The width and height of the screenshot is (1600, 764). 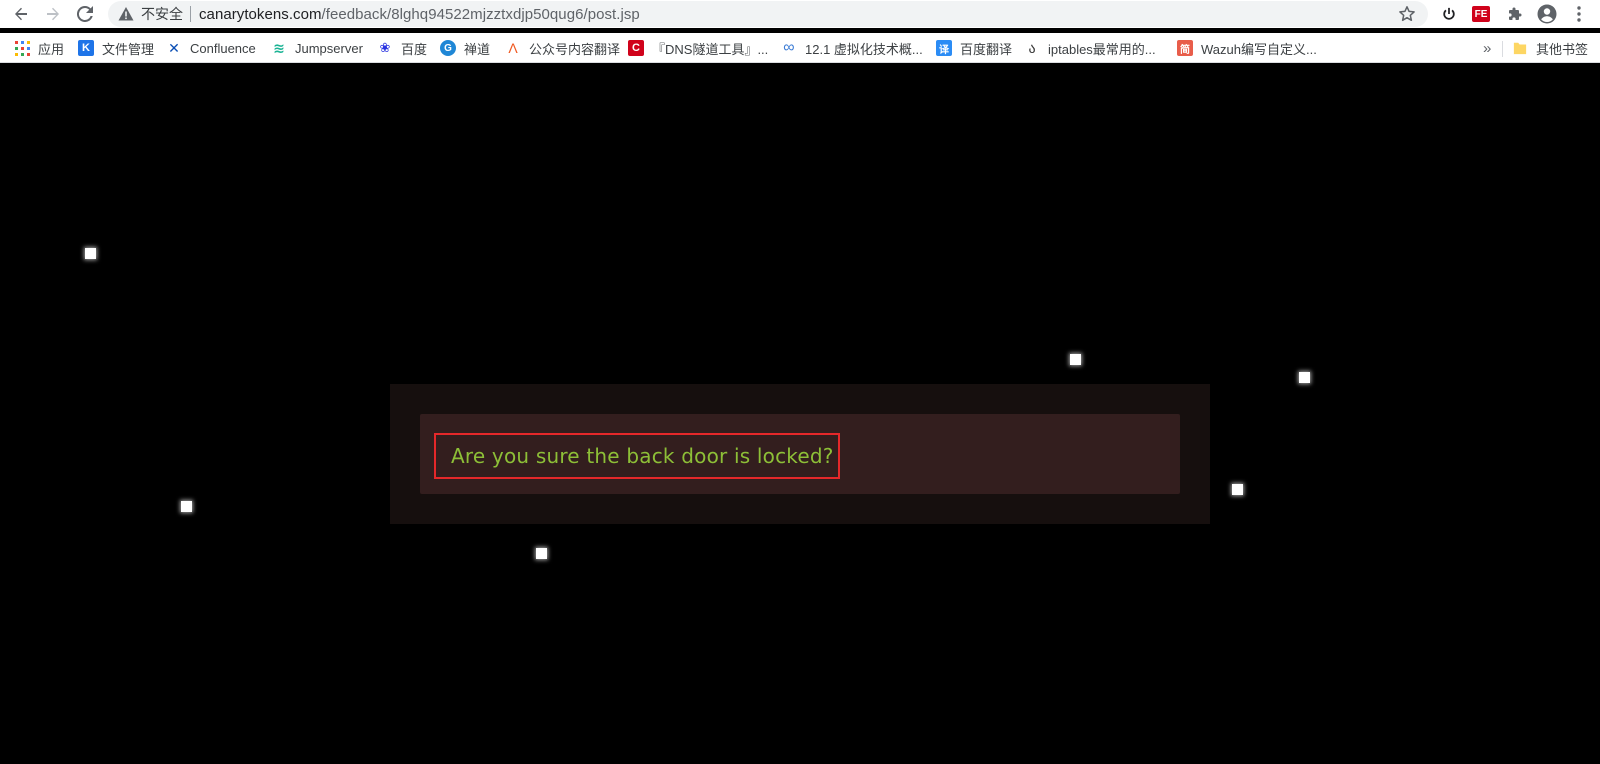 I want to click on security-status-label: 不安全, so click(x=162, y=14).